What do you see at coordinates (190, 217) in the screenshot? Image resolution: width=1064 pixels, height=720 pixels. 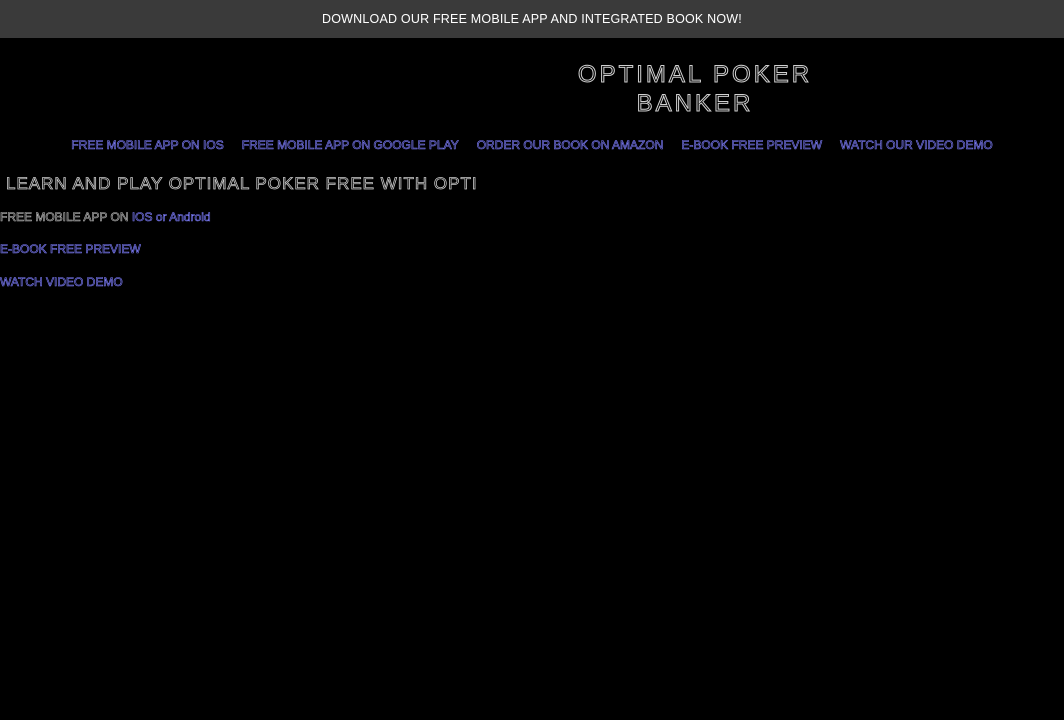 I see `android-app-link: Android` at bounding box center [190, 217].